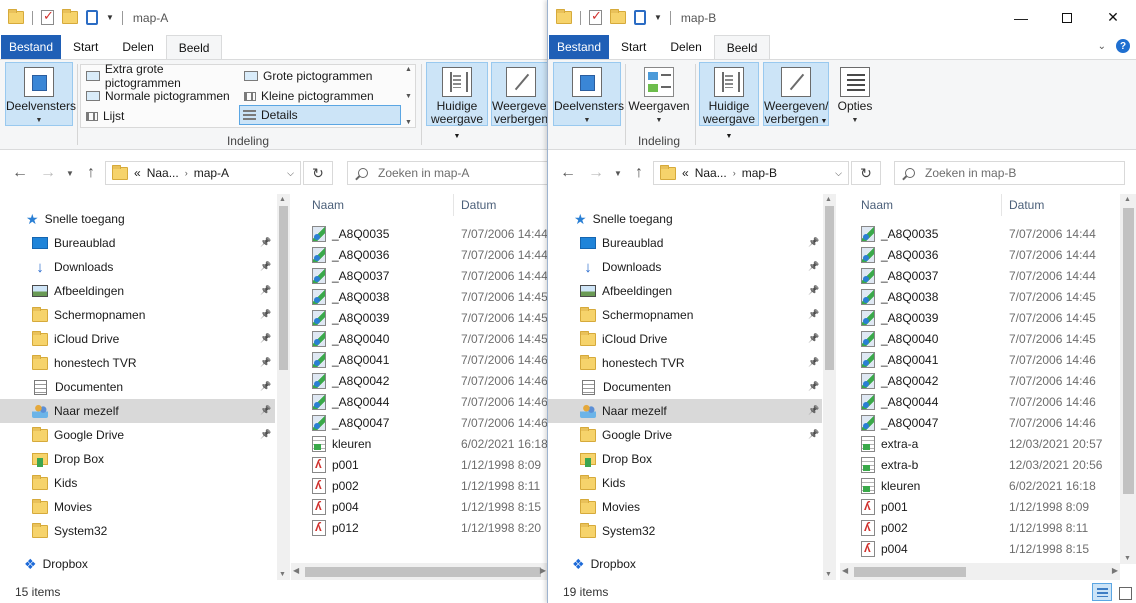 The width and height of the screenshot is (1136, 603). Describe the element at coordinates (989, 506) in the screenshot. I see `file-row: p001 1/12/1998 8:09` at that location.